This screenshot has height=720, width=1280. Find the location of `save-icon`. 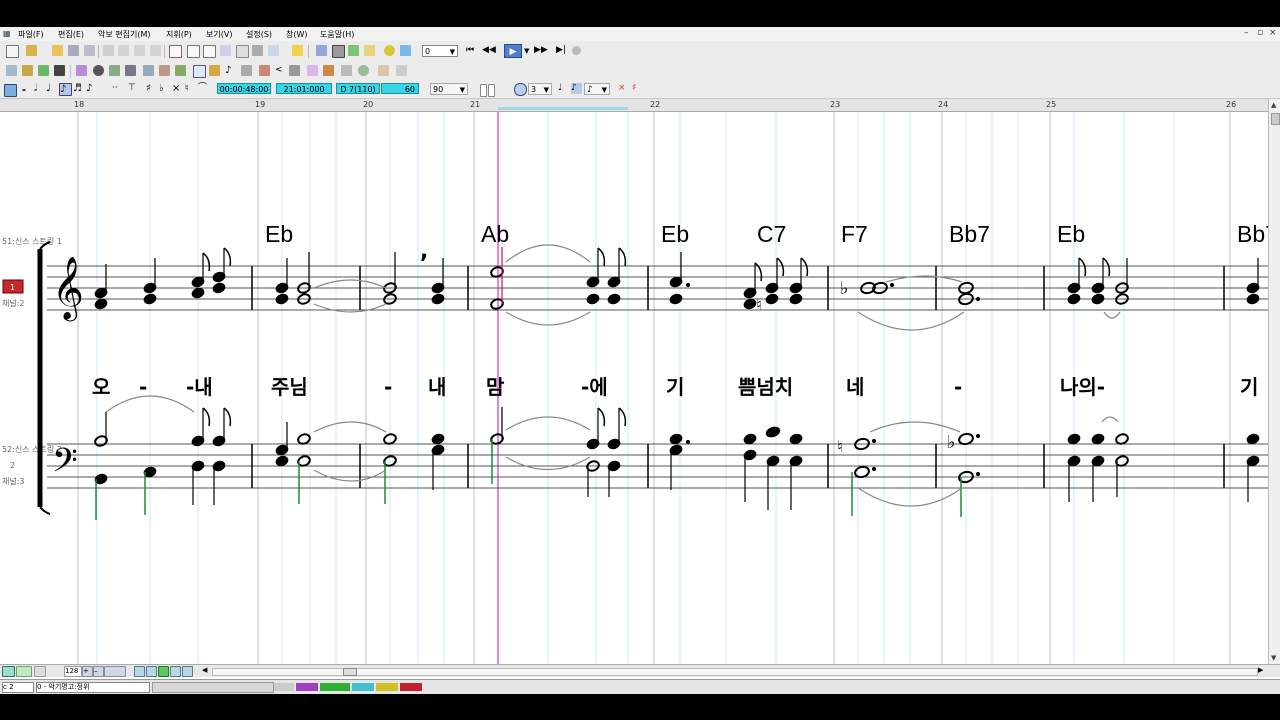

save-icon is located at coordinates (73, 50).